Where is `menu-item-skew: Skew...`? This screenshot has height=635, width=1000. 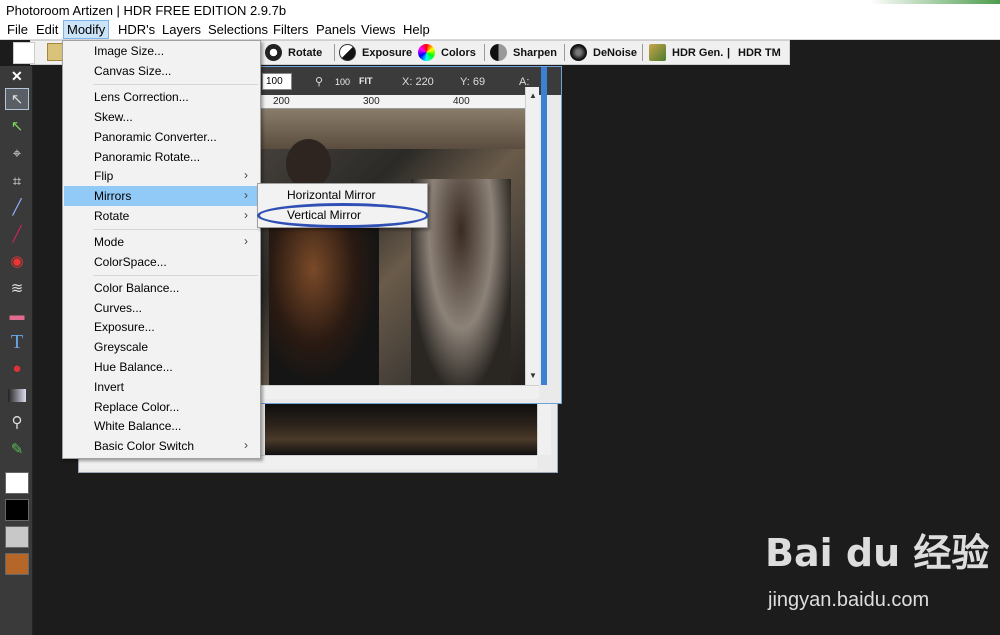 menu-item-skew: Skew... is located at coordinates (162, 117).